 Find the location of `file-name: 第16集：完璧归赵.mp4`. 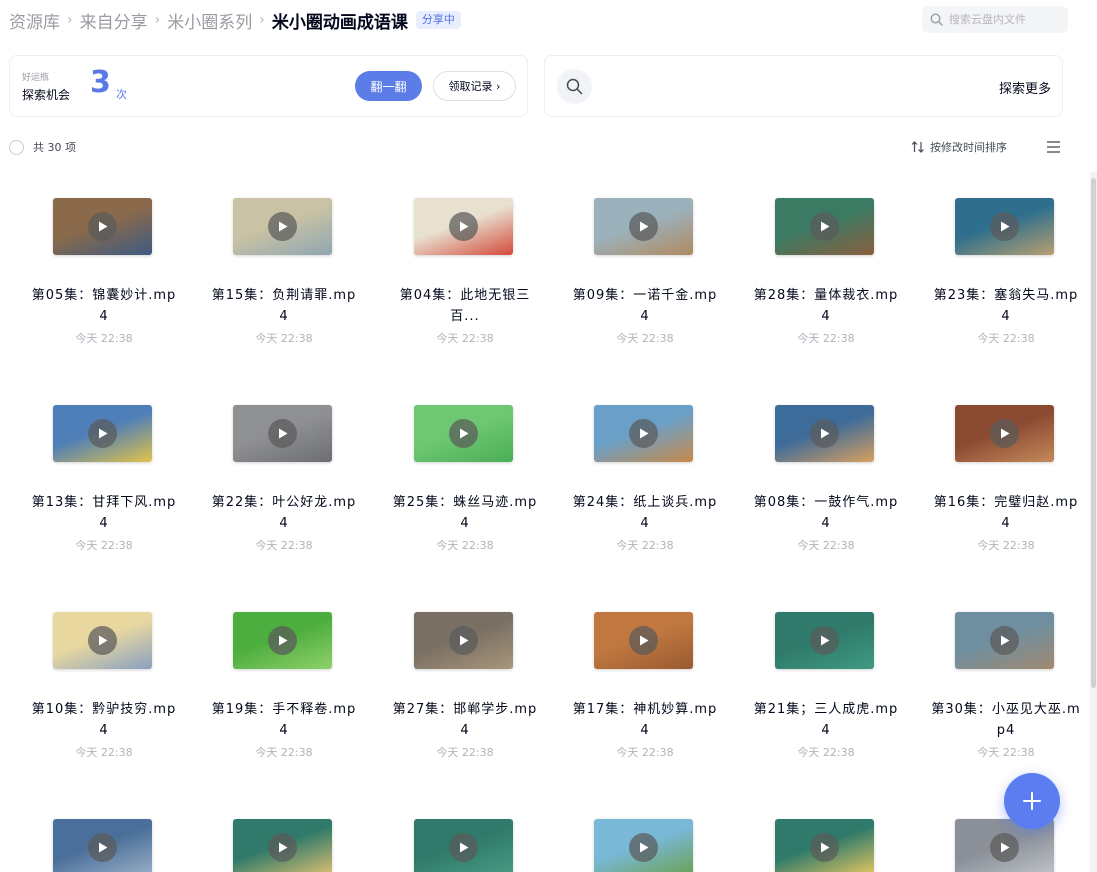

file-name: 第16集：完璧归赵.mp4 is located at coordinates (1006, 513).